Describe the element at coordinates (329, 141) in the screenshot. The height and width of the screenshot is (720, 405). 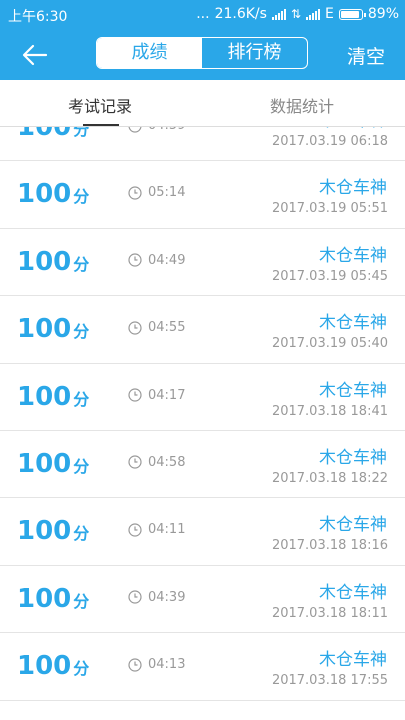
I see `record-date: 2017.03.19 06:18` at that location.